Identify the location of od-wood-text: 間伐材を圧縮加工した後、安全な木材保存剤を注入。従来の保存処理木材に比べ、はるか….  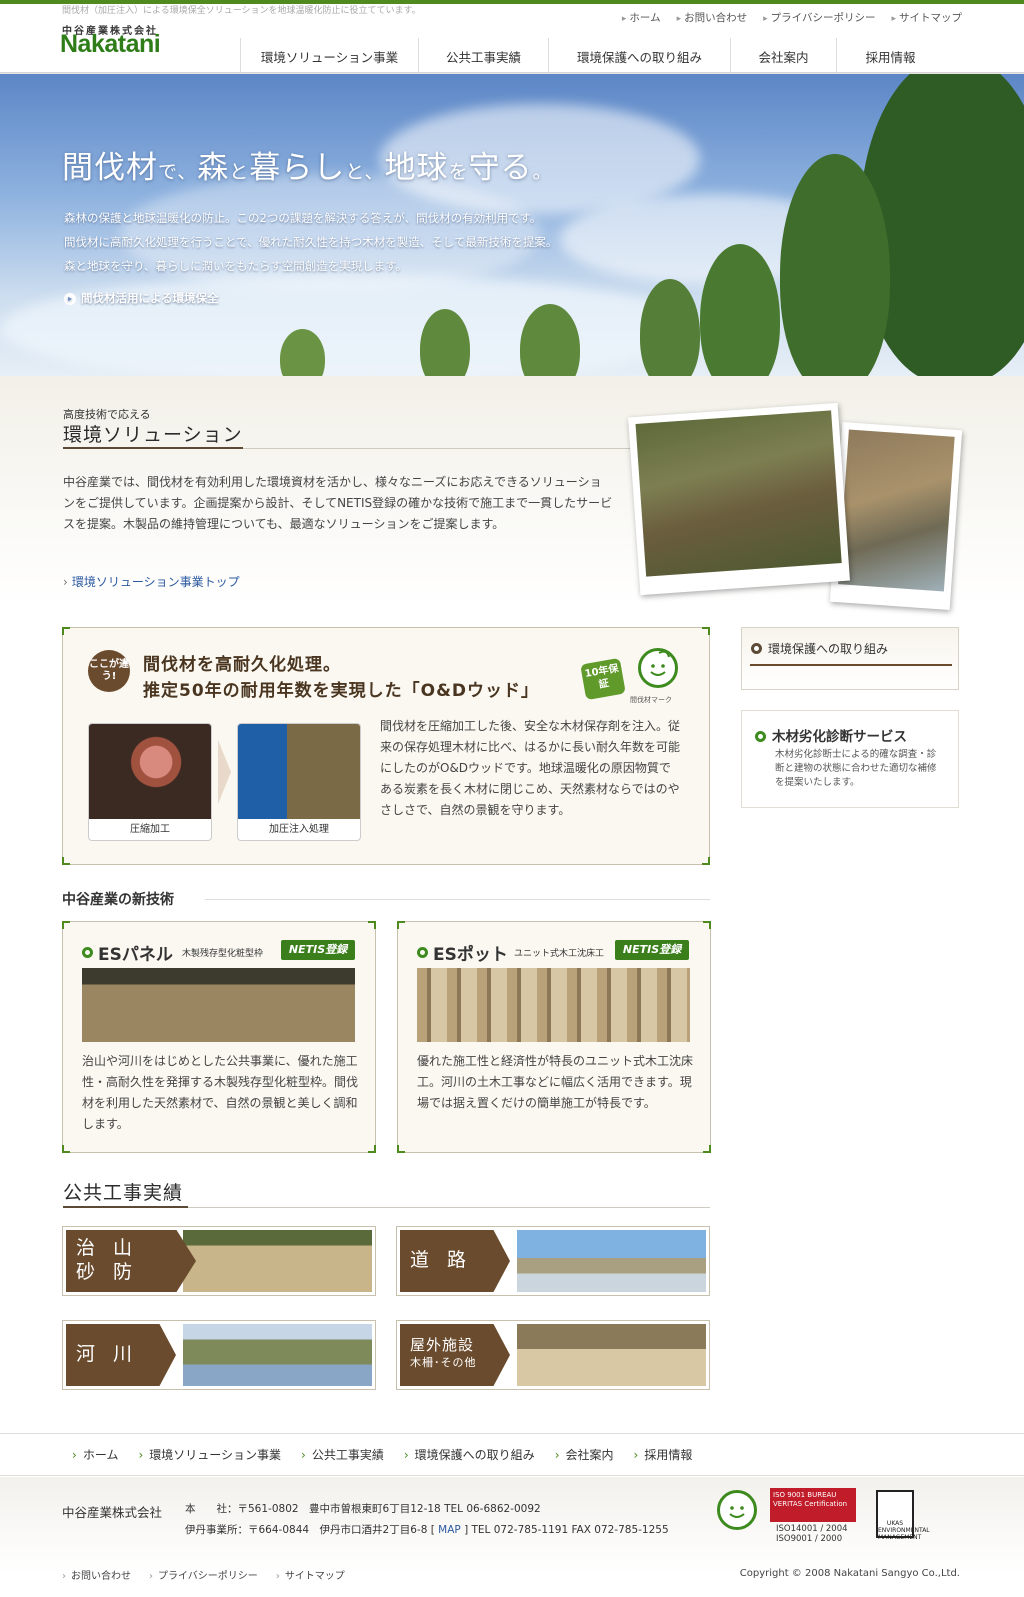
(530, 768).